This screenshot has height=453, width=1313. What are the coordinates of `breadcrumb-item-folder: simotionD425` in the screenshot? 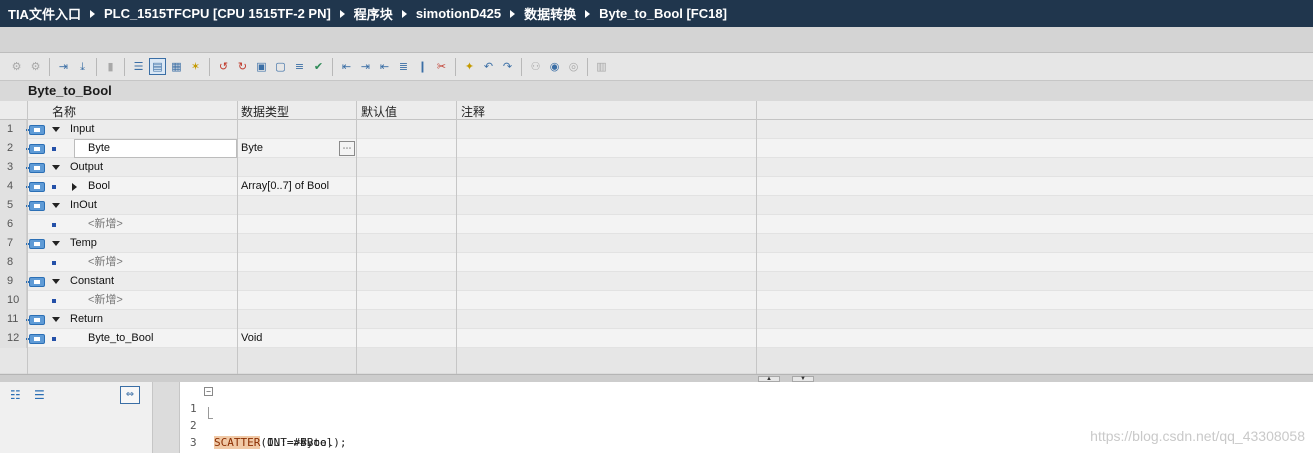 It's located at (458, 13).